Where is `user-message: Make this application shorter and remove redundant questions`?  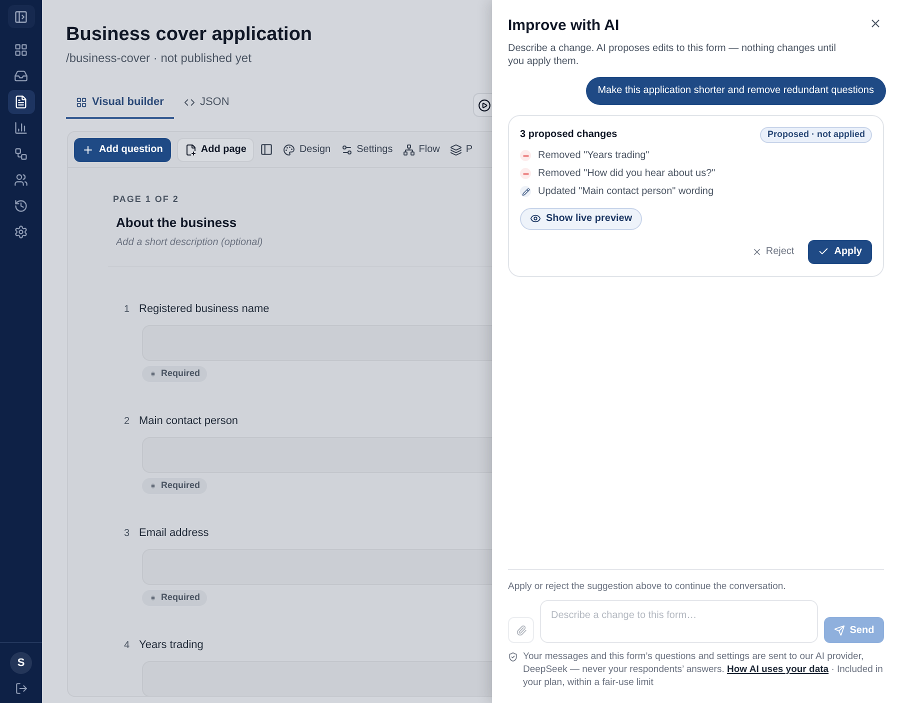 user-message: Make this application shorter and remove redundant questions is located at coordinates (736, 90).